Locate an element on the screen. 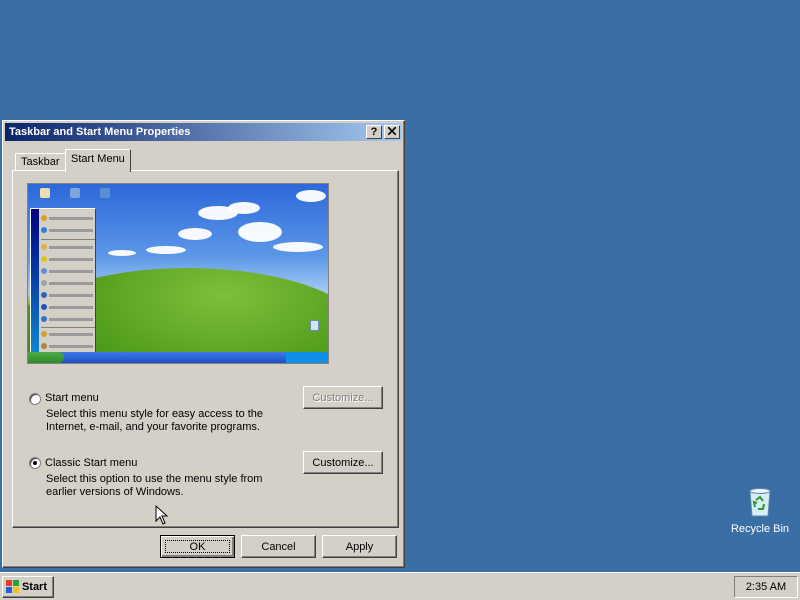 The image size is (800, 600). preview-tray is located at coordinates (307, 357).